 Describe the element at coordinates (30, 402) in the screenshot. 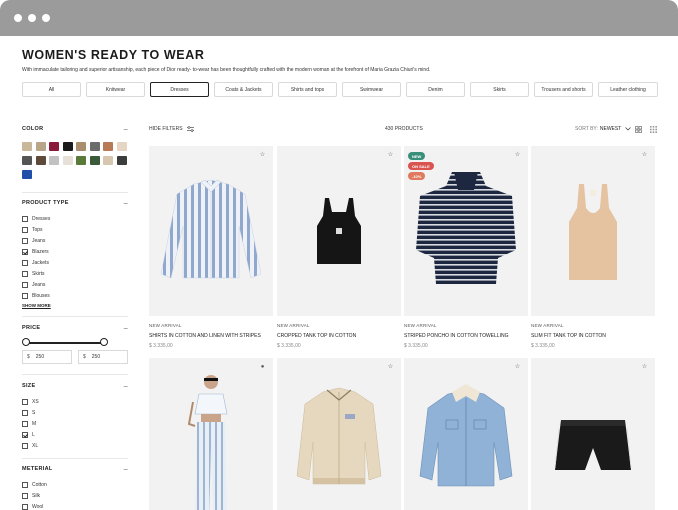

I see `option-size-xs: XS` at that location.